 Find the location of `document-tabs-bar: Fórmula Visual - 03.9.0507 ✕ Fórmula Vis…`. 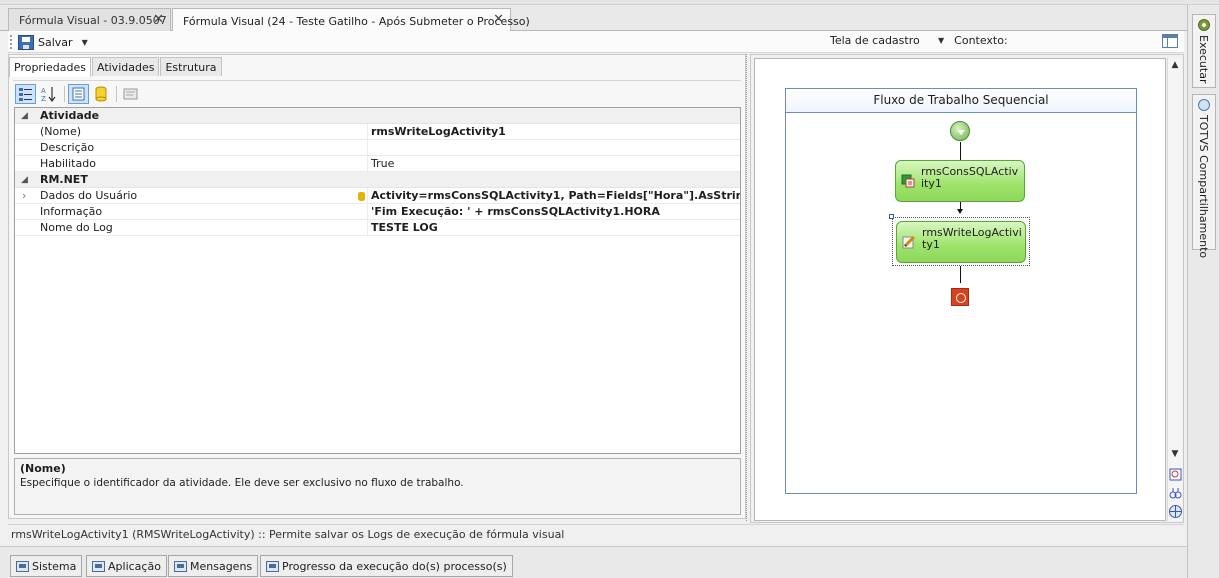

document-tabs-bar: Fórmula Visual - 03.9.0507 ✕ Fórmula Vis… is located at coordinates (593, 19).